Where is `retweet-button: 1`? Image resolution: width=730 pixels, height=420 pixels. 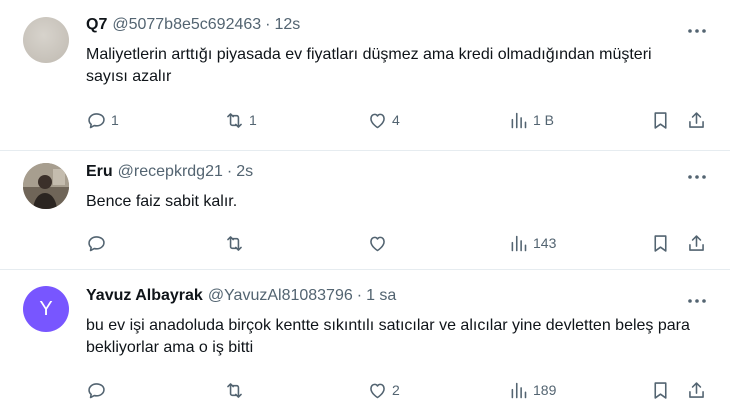 retweet-button: 1 is located at coordinates (240, 120).